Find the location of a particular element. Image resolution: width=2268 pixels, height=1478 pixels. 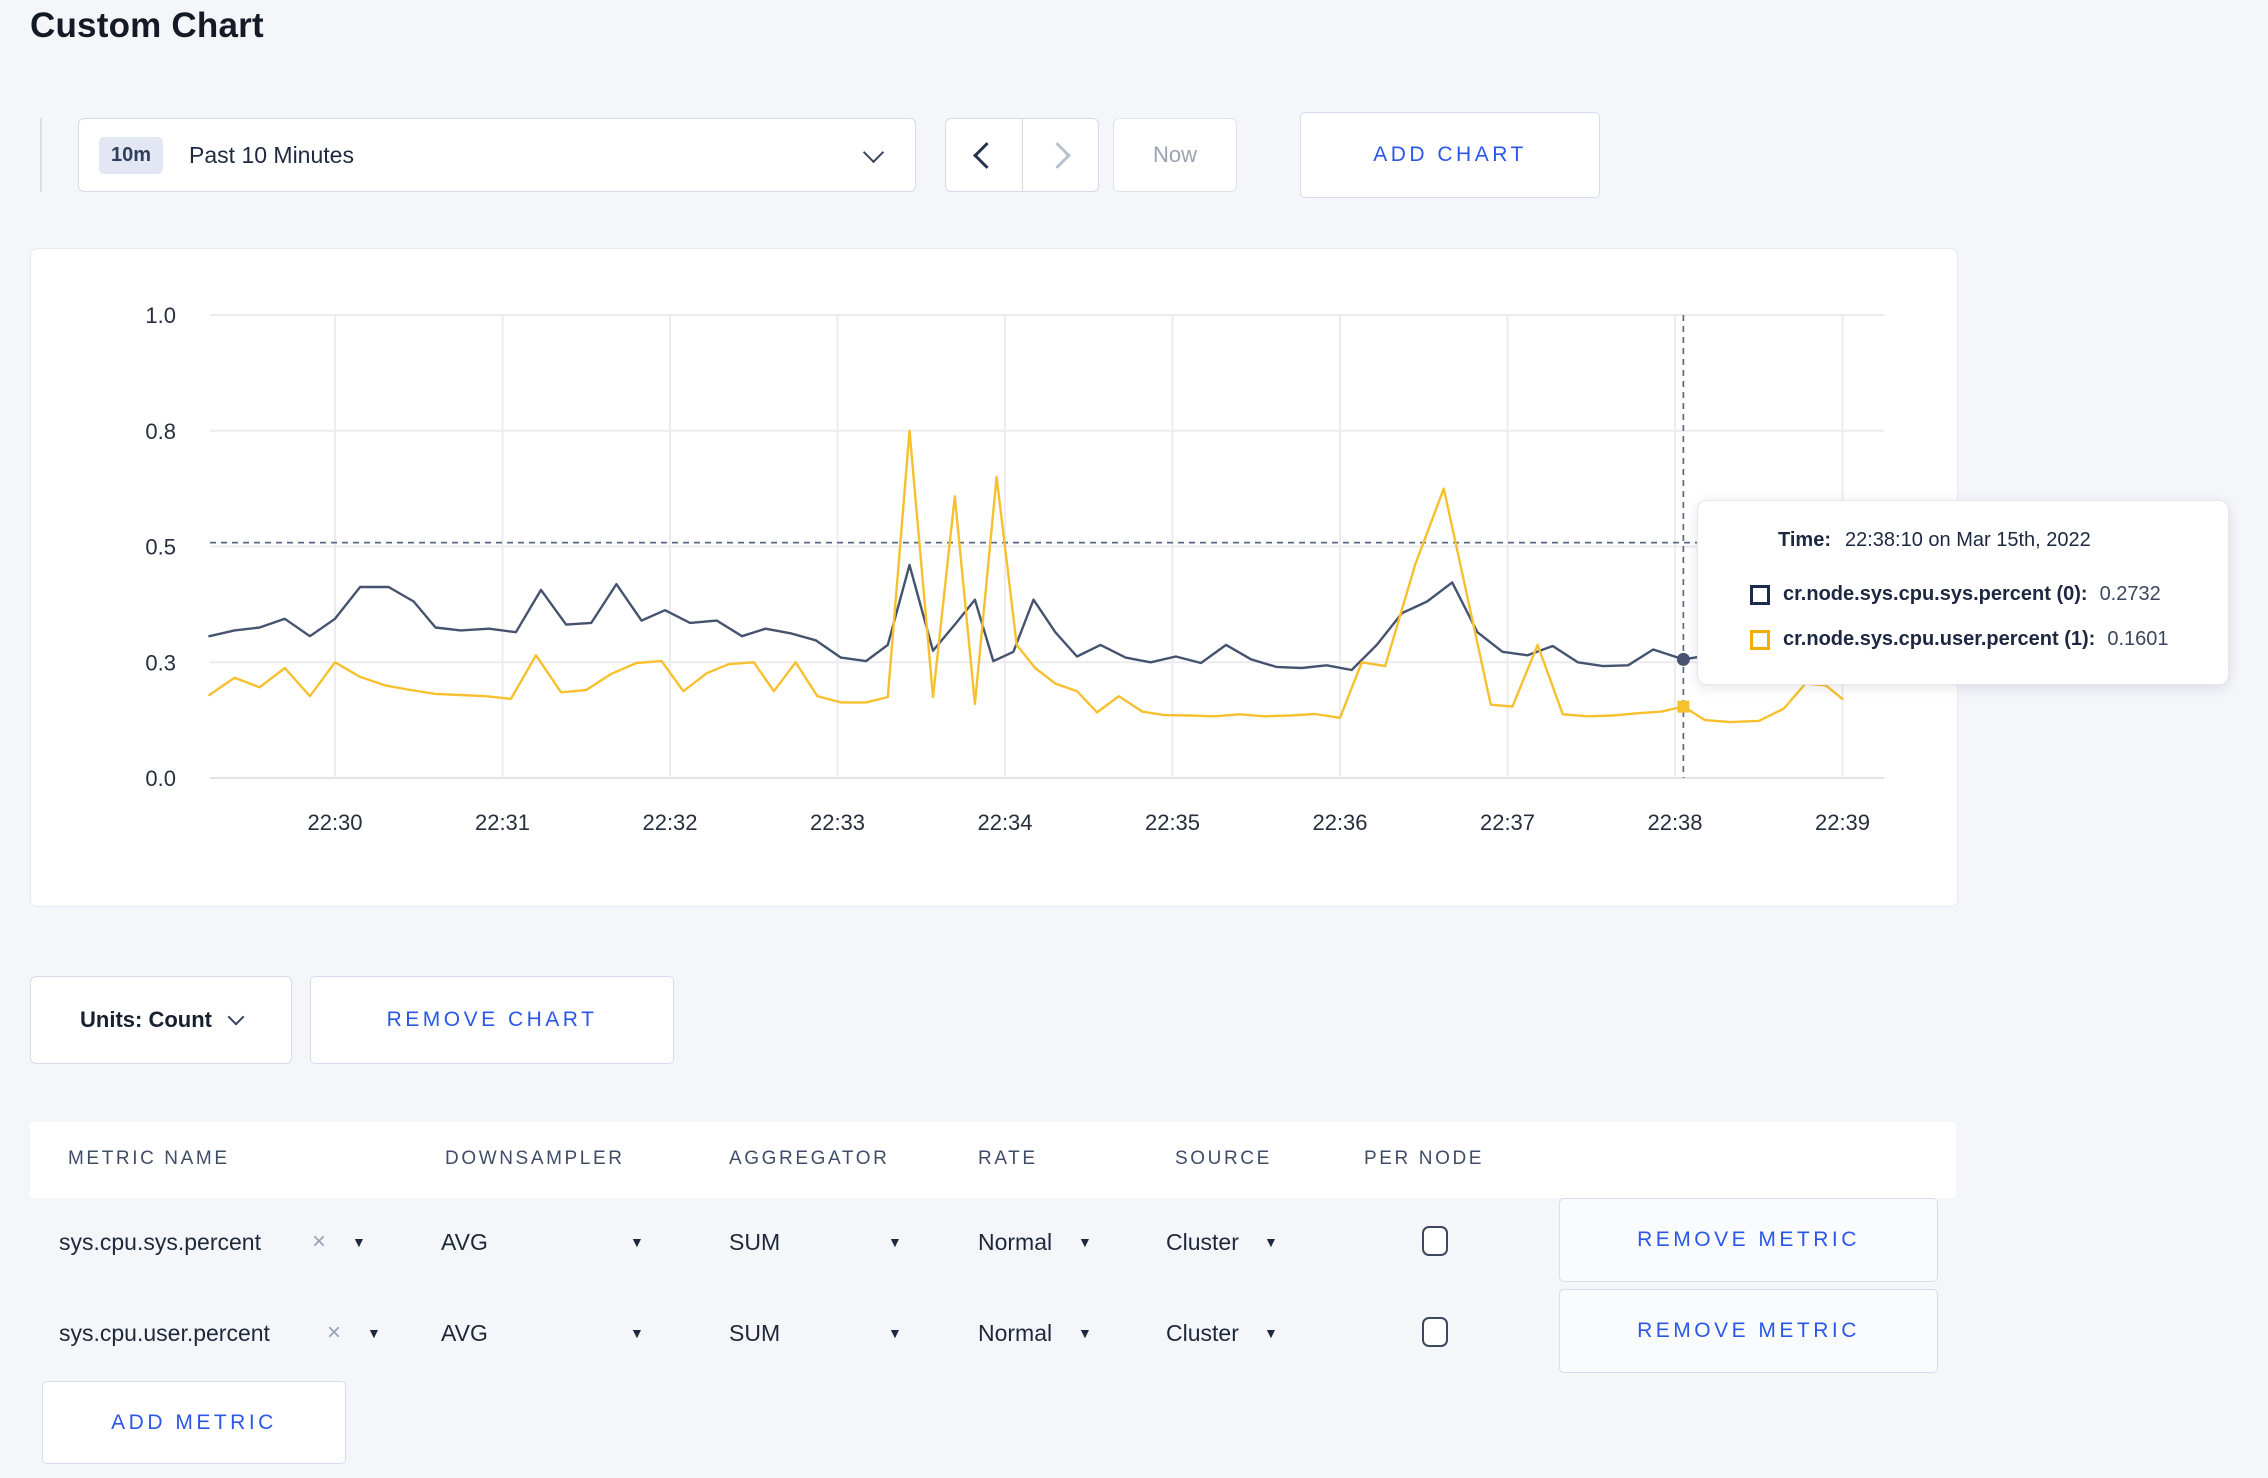

now-button: Now is located at coordinates (1175, 155).